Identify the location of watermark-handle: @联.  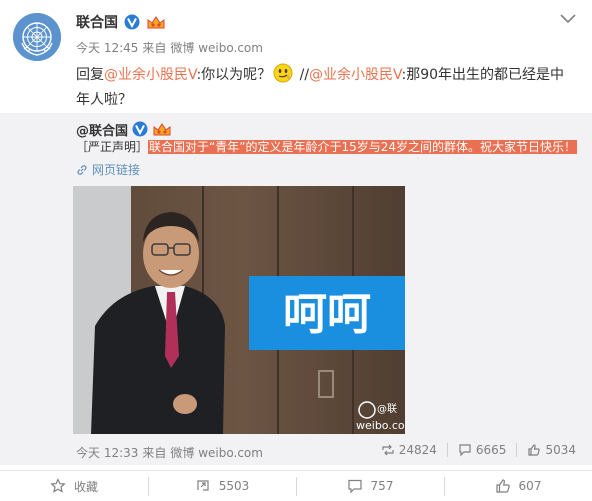
(387, 409).